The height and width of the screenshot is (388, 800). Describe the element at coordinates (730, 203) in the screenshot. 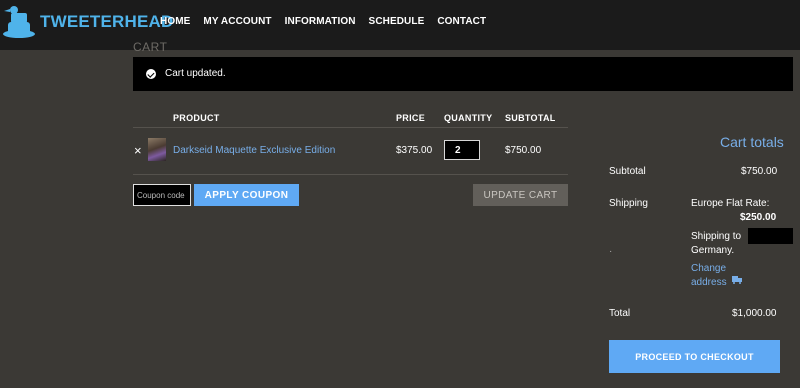

I see `shipping-method: Europe Flat Rate:` at that location.